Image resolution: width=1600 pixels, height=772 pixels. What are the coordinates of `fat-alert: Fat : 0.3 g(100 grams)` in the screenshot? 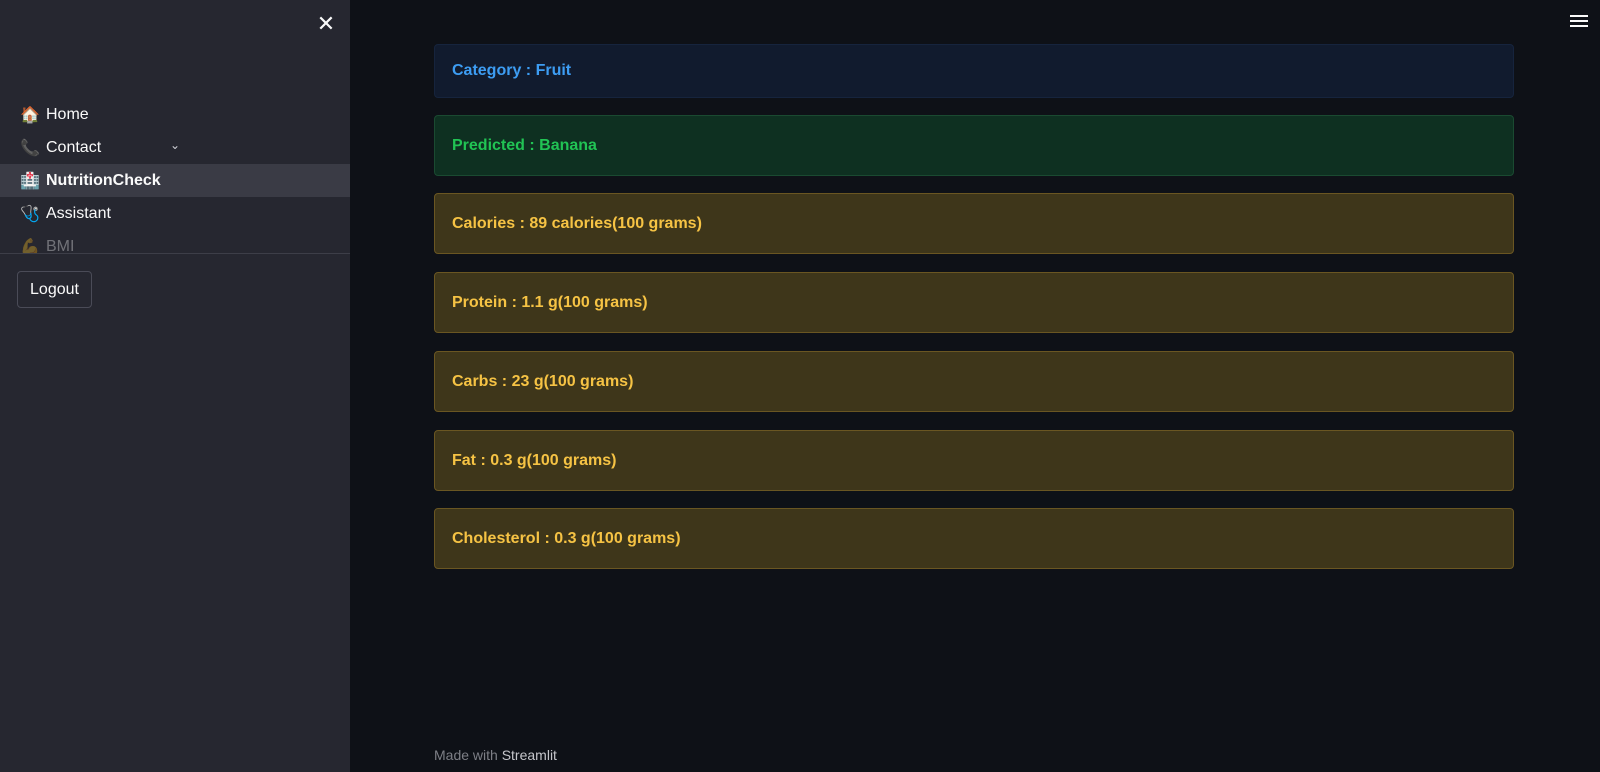 It's located at (974, 460).